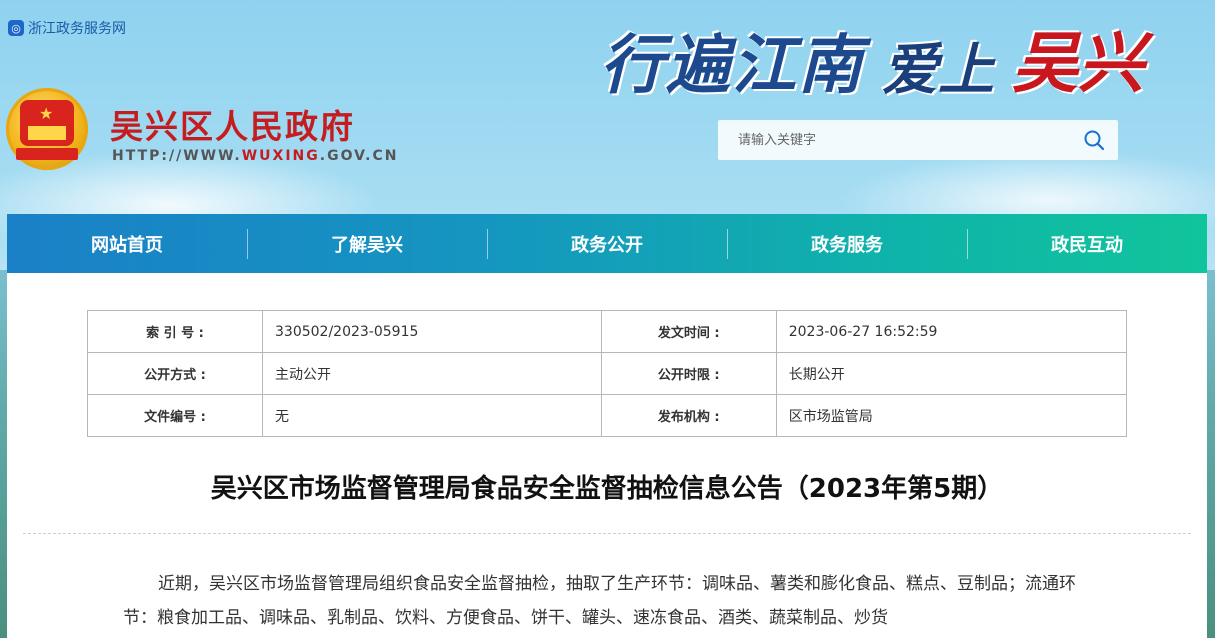 This screenshot has width=1215, height=638. Describe the element at coordinates (47, 133) in the screenshot. I see `tiananmen-icon` at that location.